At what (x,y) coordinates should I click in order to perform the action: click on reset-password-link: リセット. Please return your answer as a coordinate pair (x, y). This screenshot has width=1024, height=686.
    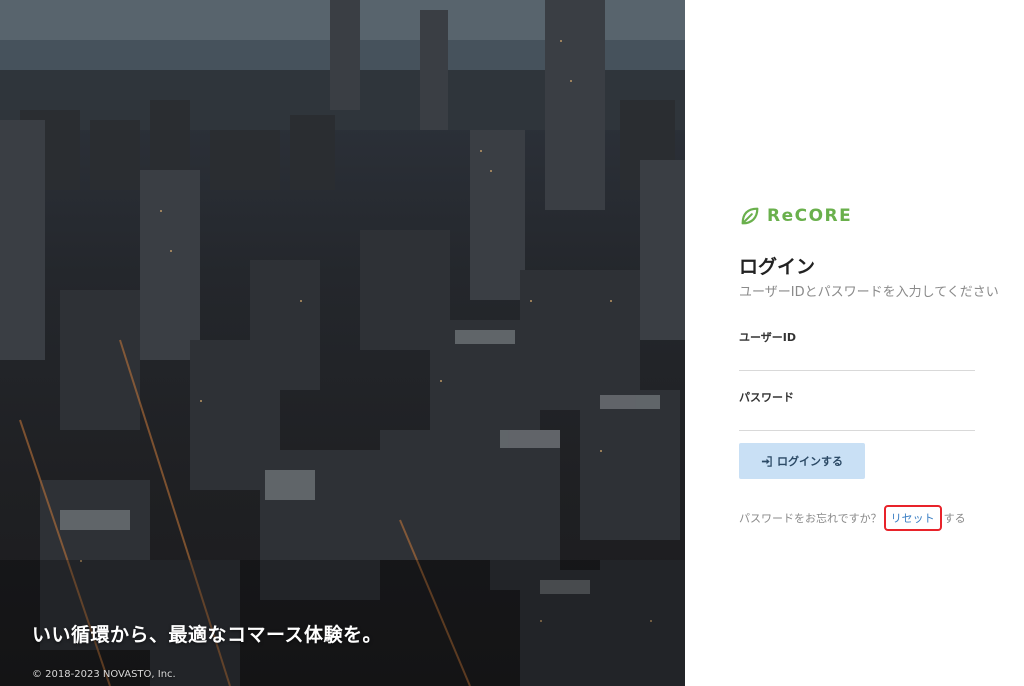
    Looking at the image, I should click on (912, 518).